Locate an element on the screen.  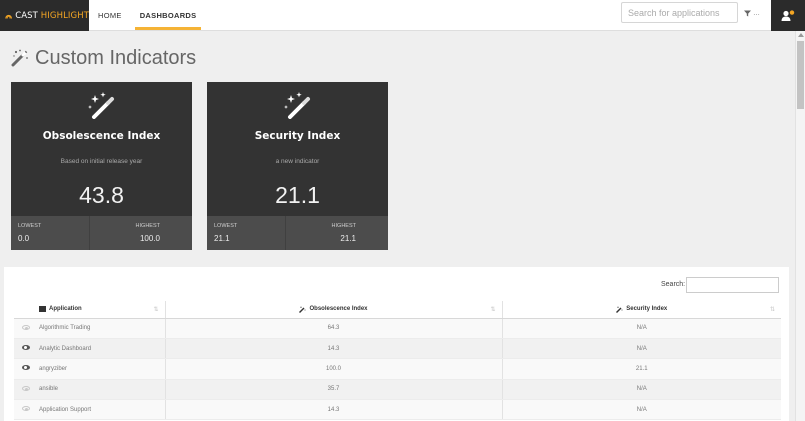
header-application: Application ⇅ is located at coordinates (101, 310).